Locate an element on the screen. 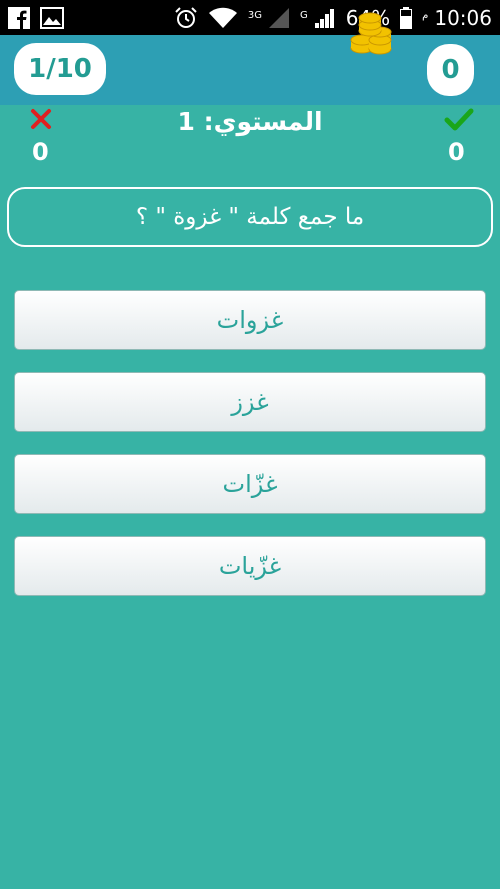  alarm-icon is located at coordinates (186, 18).